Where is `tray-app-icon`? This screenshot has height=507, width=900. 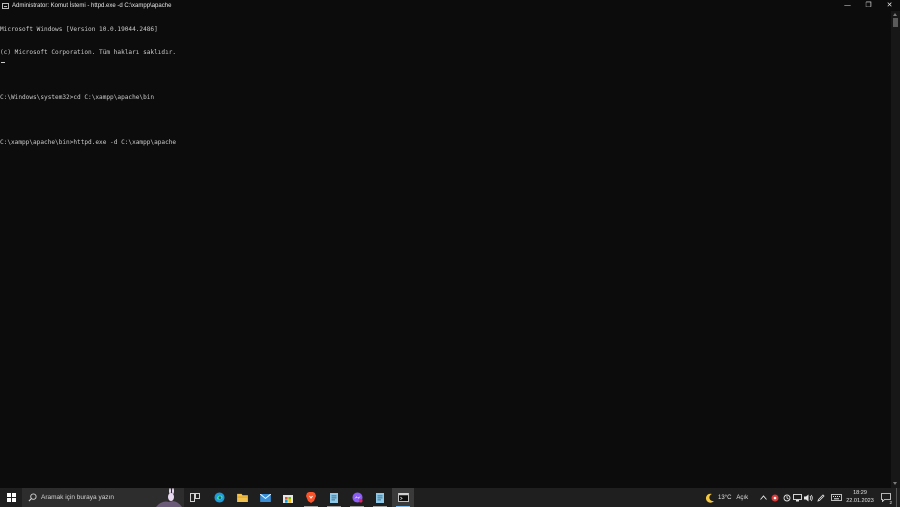 tray-app-icon is located at coordinates (774, 497).